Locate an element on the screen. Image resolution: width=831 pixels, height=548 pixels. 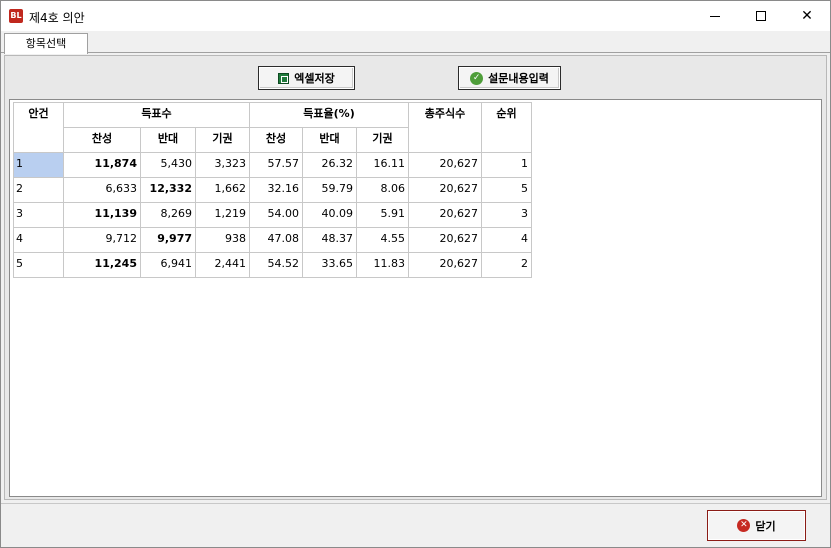
cell-abstain: 3,323 is located at coordinates (222, 165).